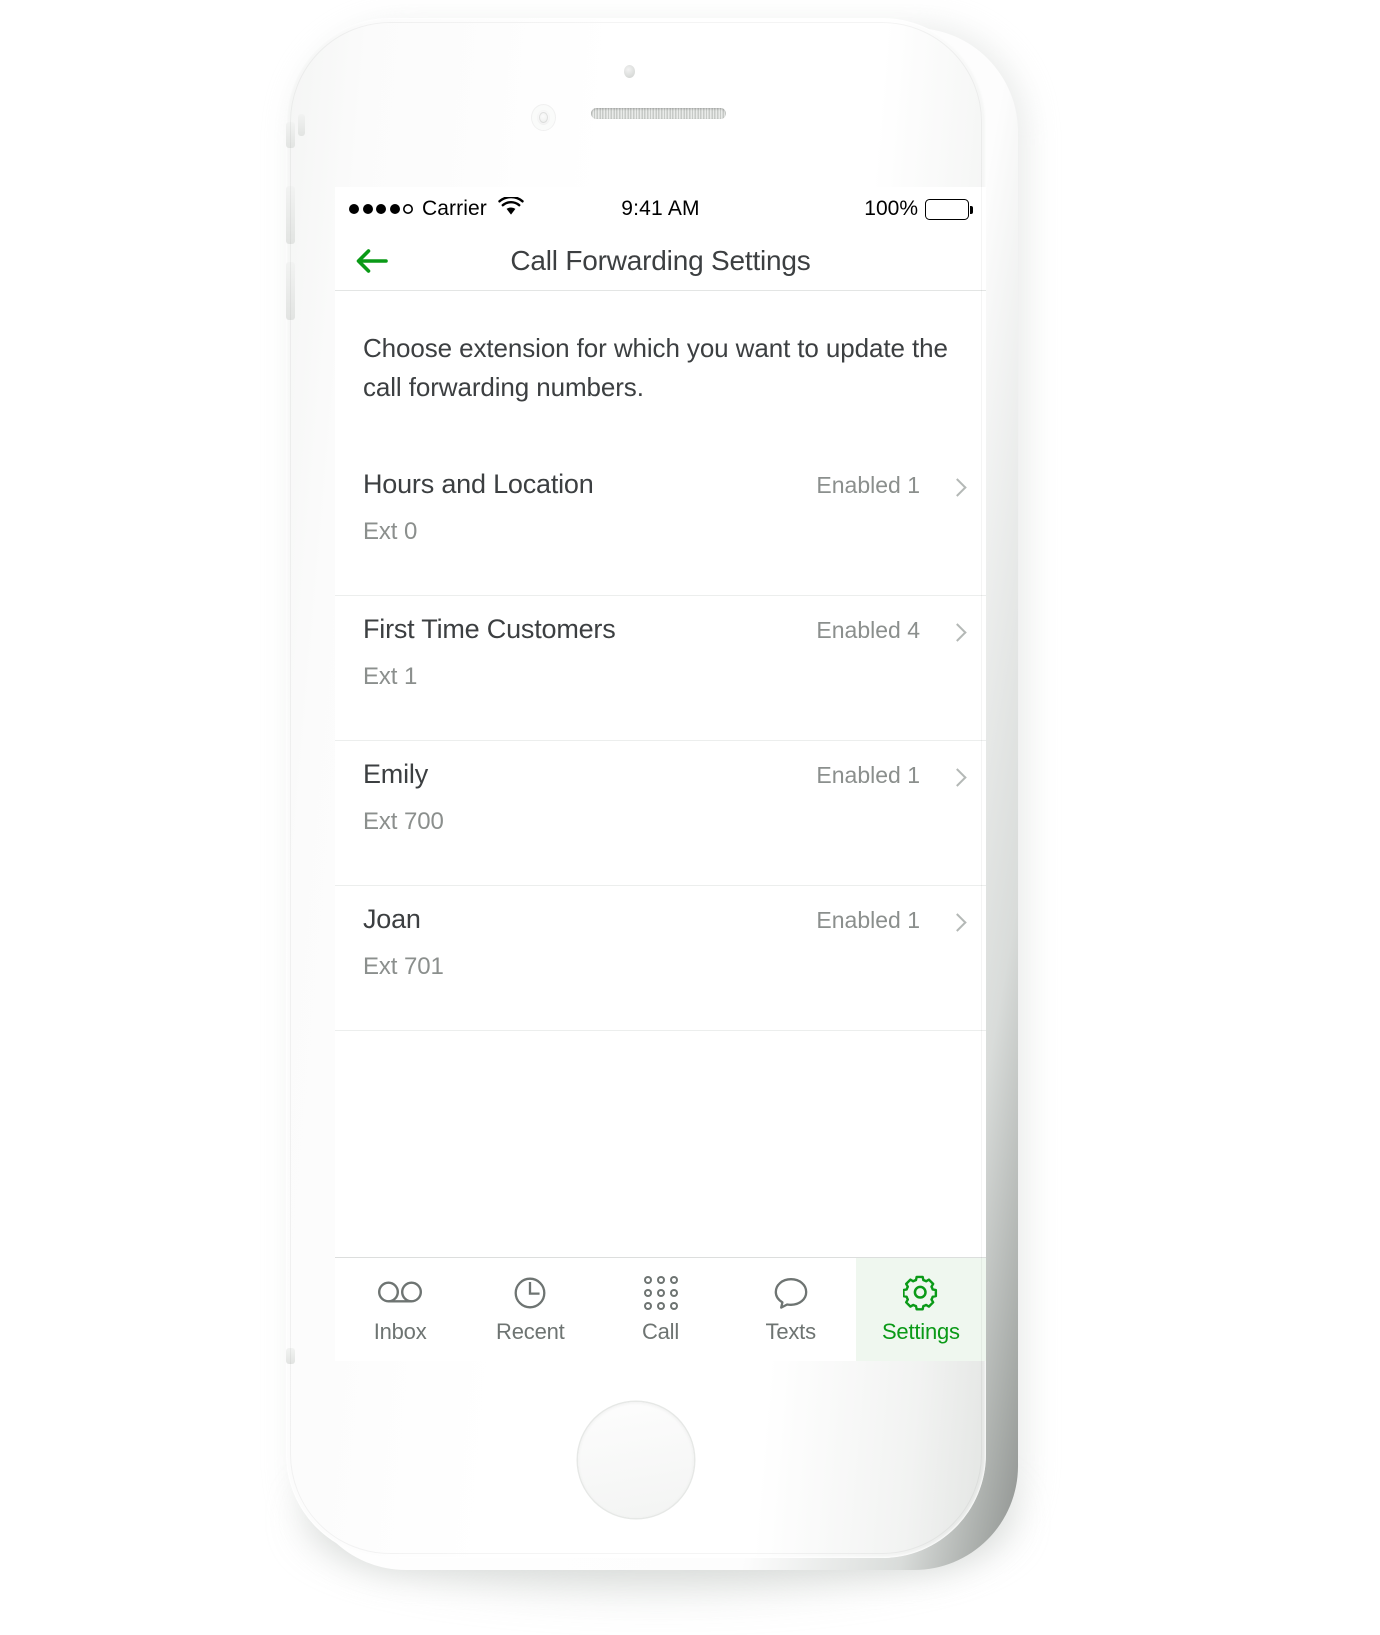  Describe the element at coordinates (400, 1331) in the screenshot. I see `tab-label: Inbox` at that location.